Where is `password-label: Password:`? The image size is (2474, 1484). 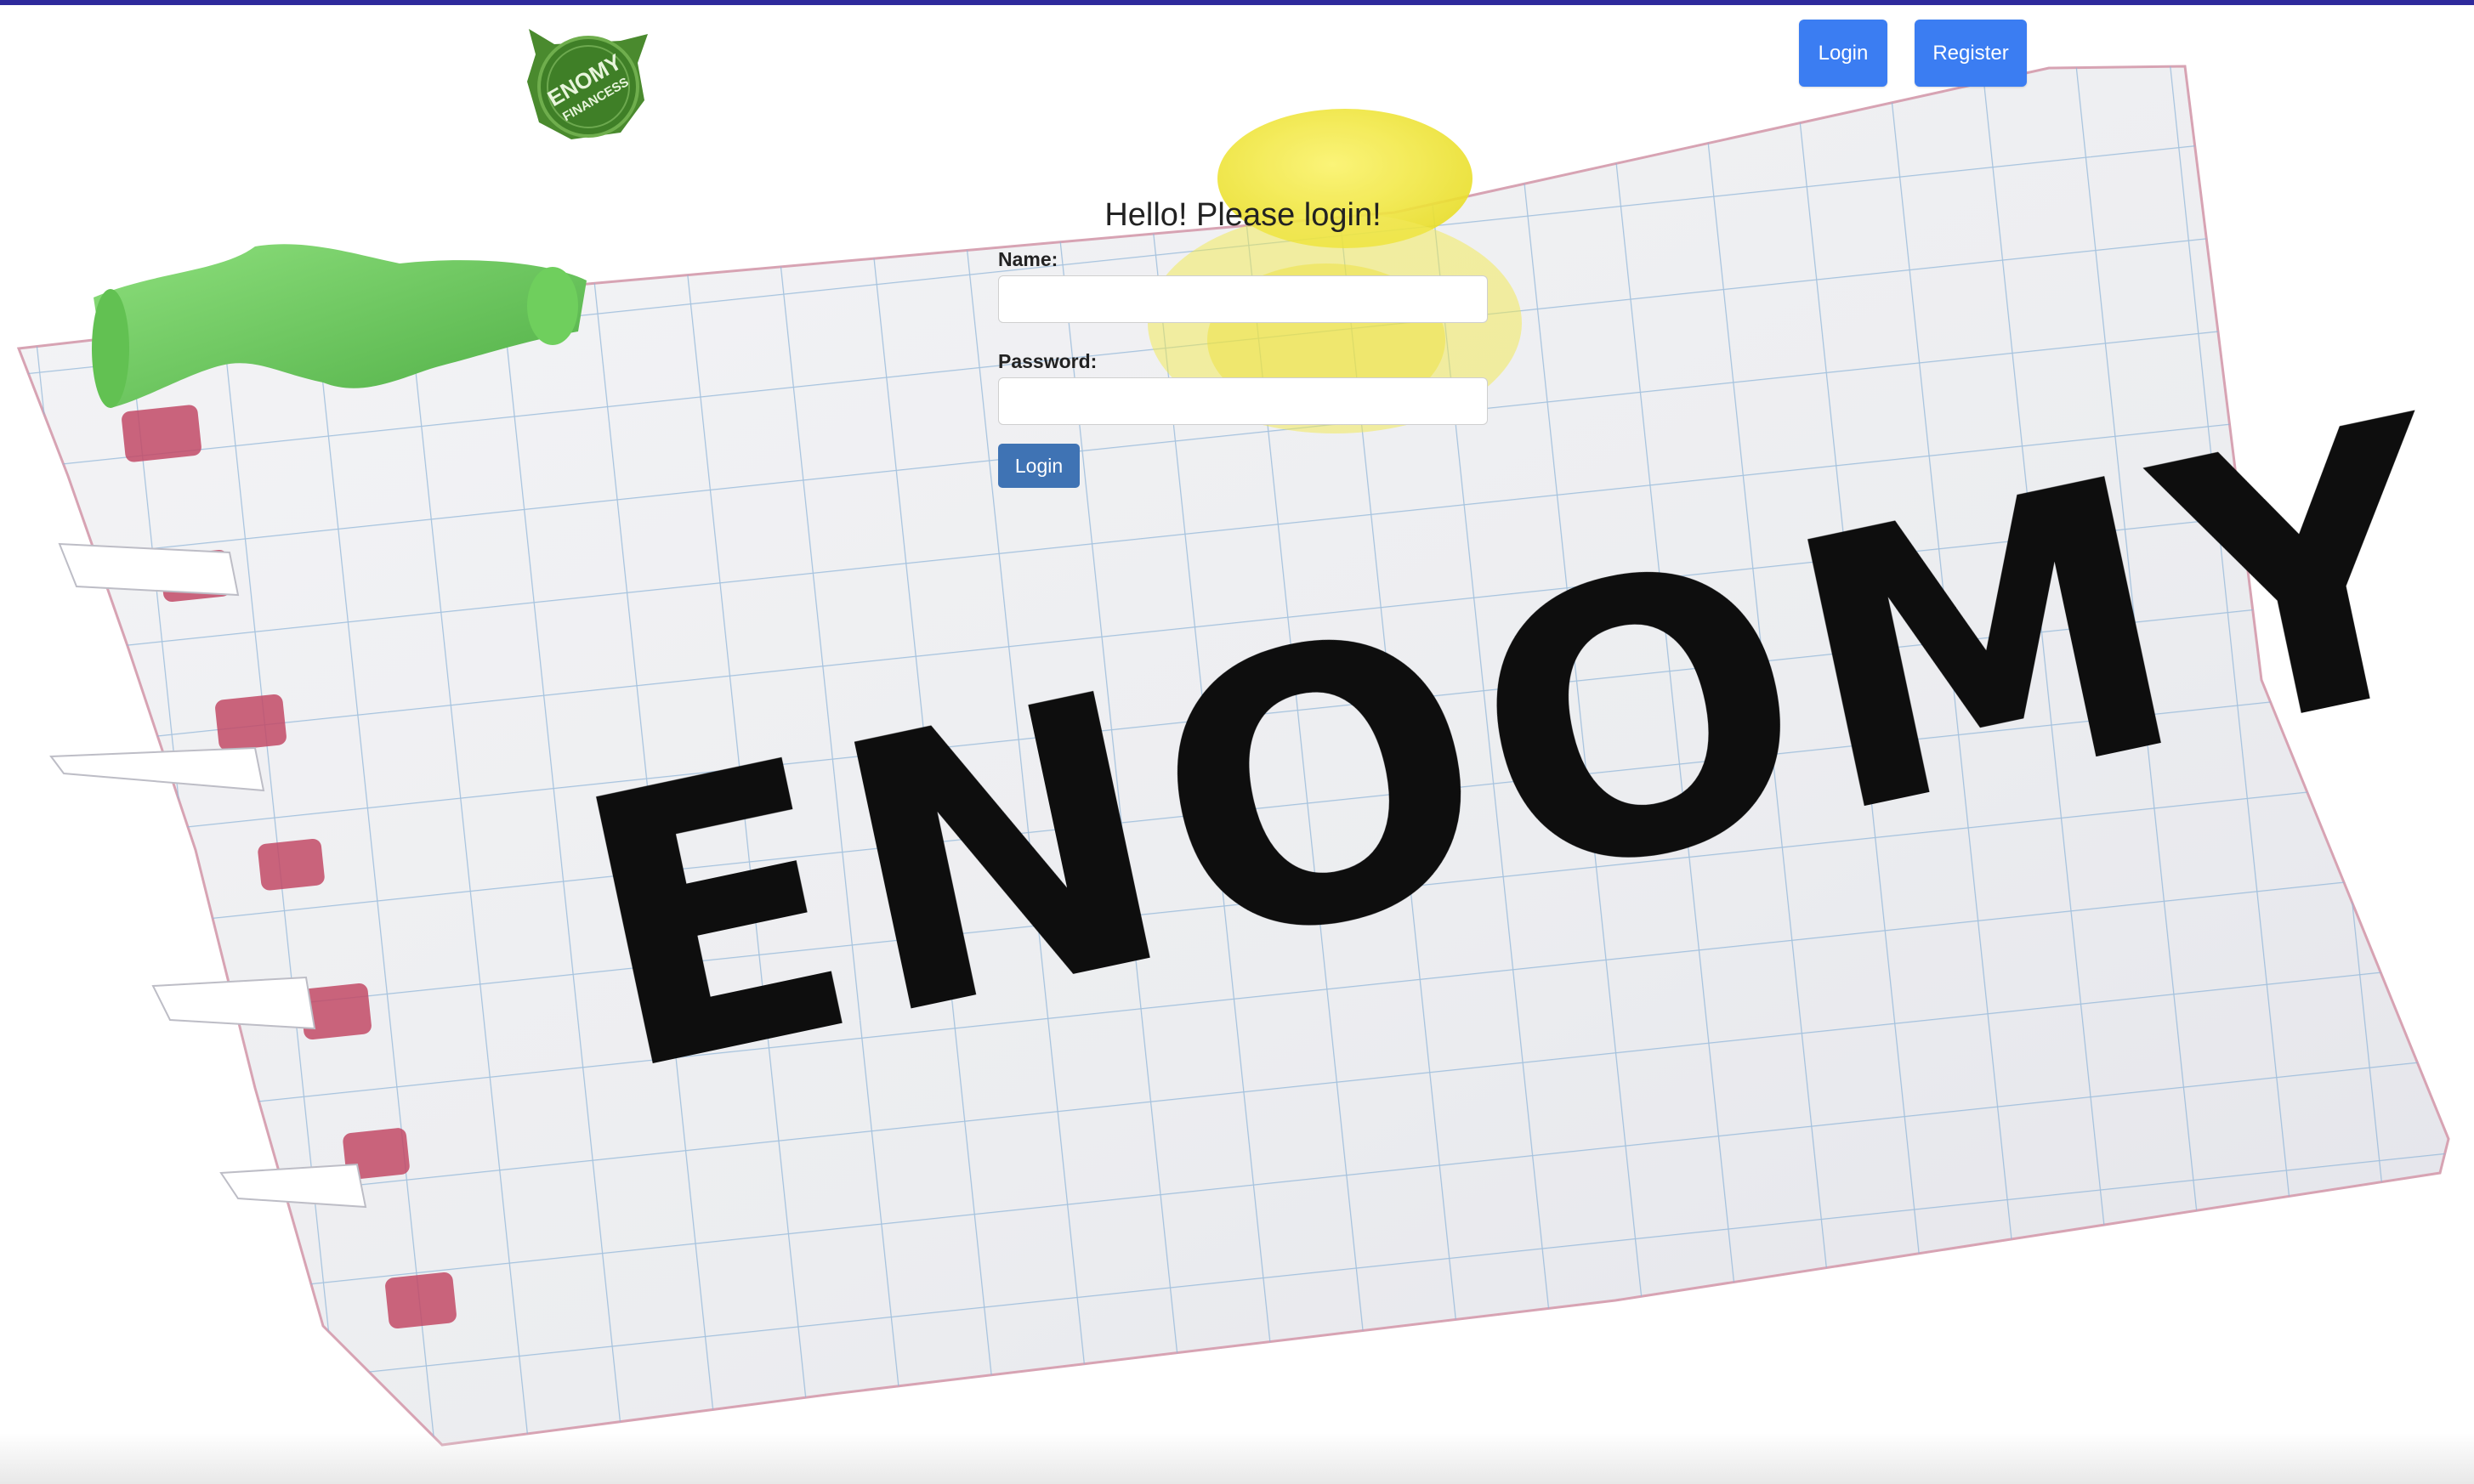 password-label: Password: is located at coordinates (1048, 361).